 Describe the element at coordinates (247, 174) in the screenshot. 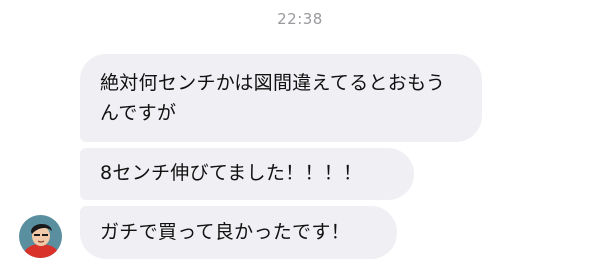

I see `message-bubble: 8センチ伸びてました！！！！` at that location.